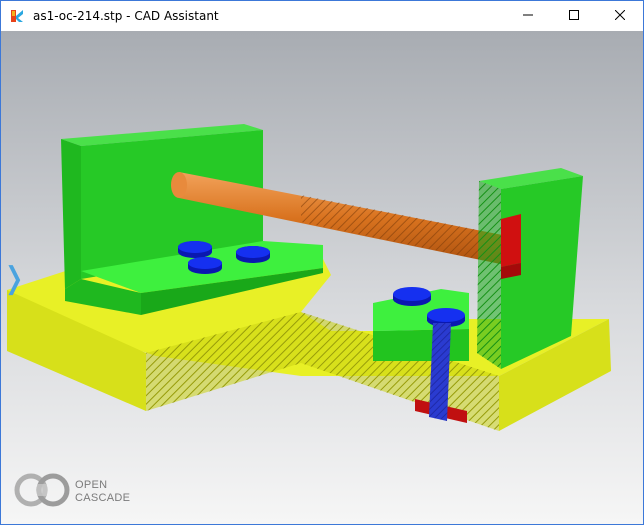  I want to click on window-controls, so click(574, 16).